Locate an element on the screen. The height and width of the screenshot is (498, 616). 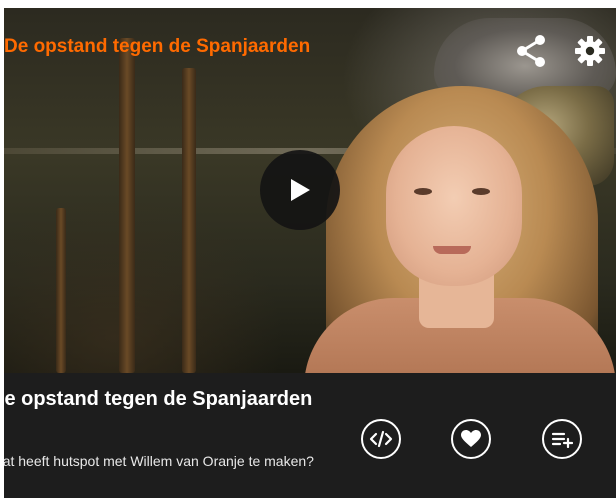
play-icon is located at coordinates (300, 190).